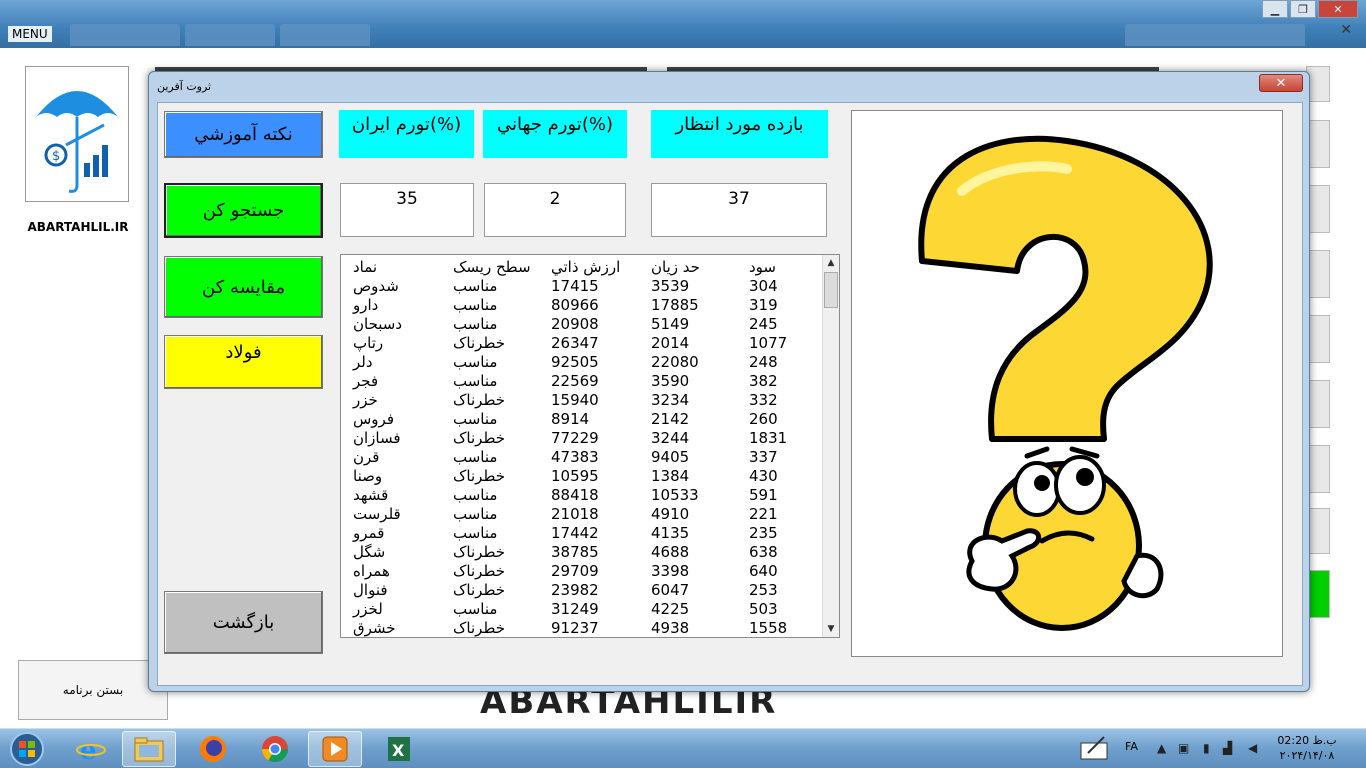 The width and height of the screenshot is (1366, 768). I want to click on background-tab, so click(125, 35).